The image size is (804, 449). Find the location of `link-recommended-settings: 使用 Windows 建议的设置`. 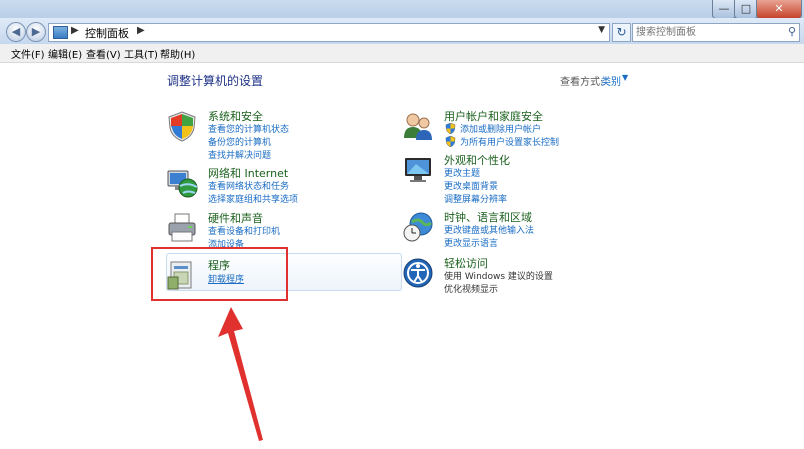

link-recommended-settings: 使用 Windows 建议的设置 is located at coordinates (498, 275).